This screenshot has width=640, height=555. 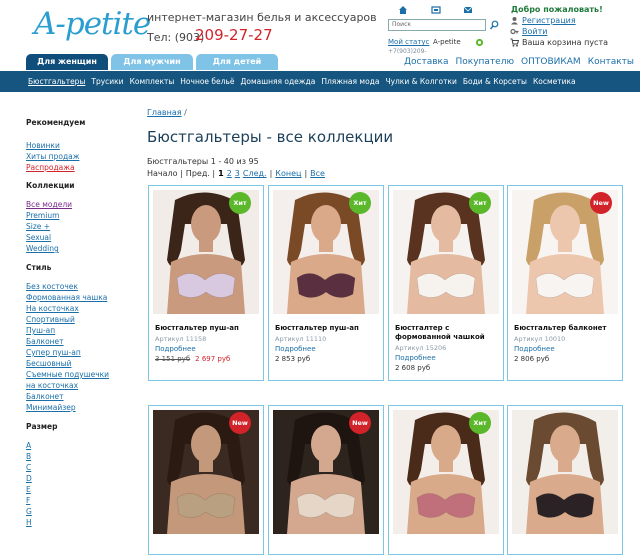 What do you see at coordinates (82, 374) in the screenshot?
I see `filter-style: Съемные подушечки` at bounding box center [82, 374].